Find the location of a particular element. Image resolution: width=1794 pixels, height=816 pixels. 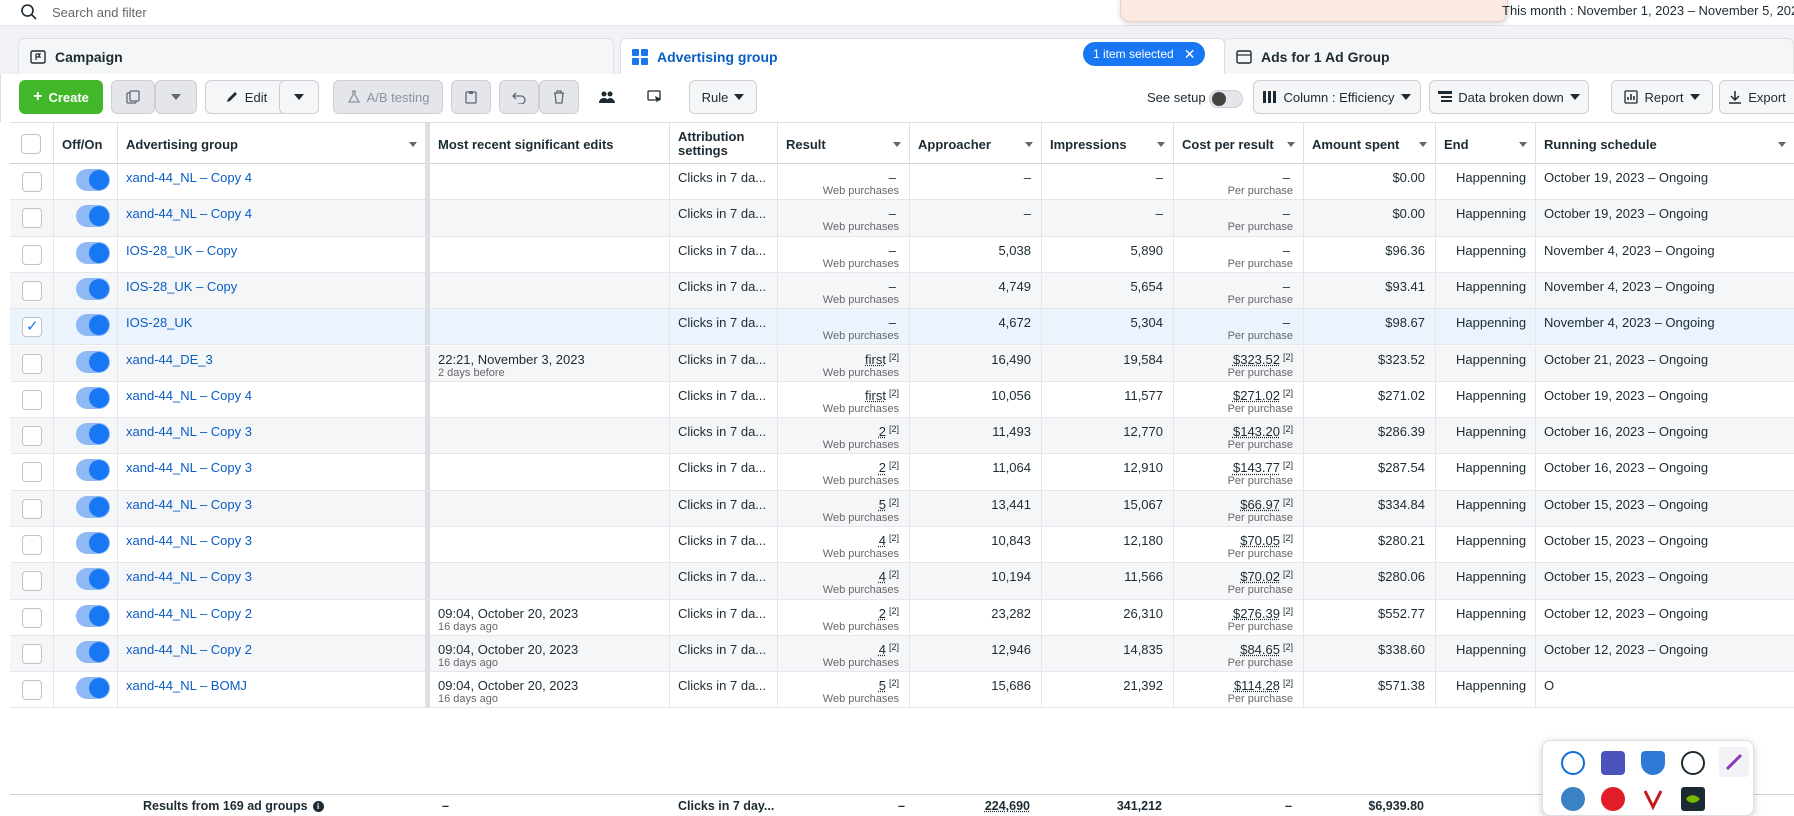

stop-icon is located at coordinates (1613, 799).